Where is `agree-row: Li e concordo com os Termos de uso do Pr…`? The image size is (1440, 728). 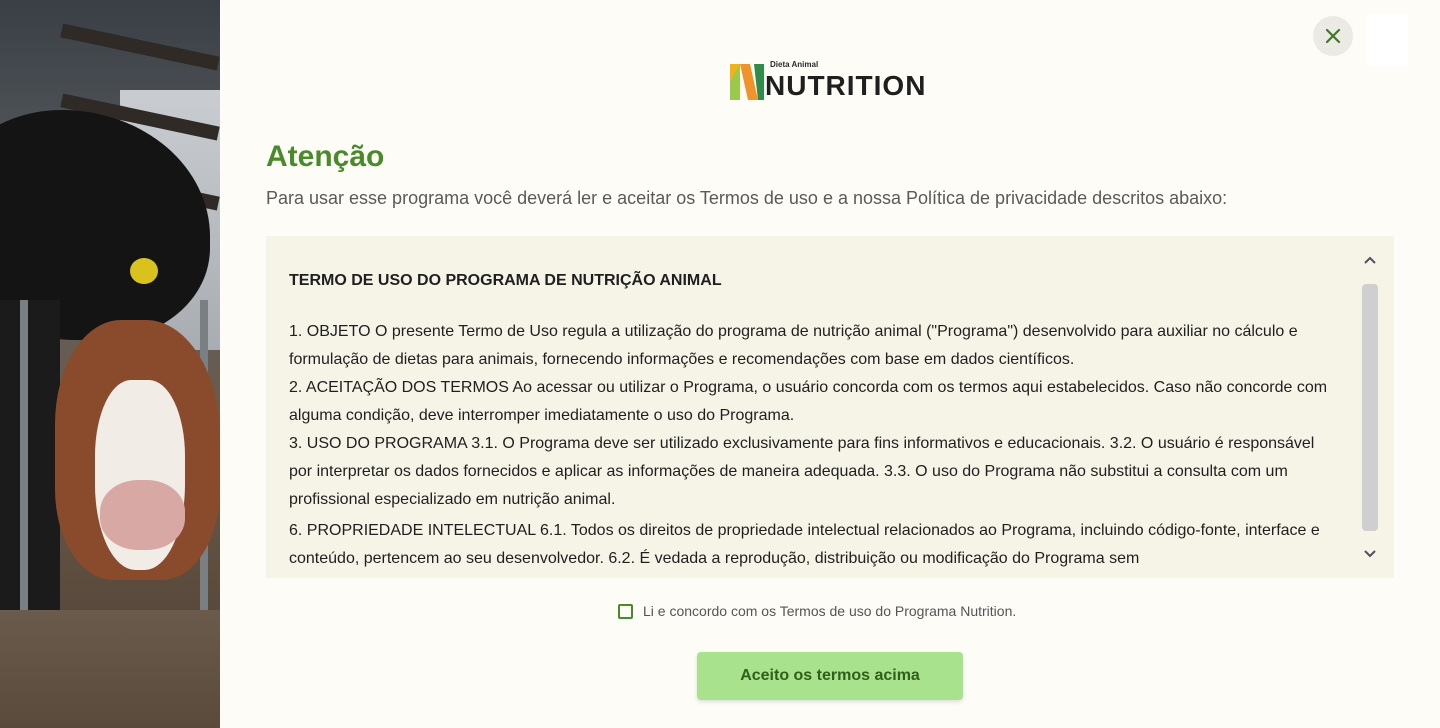
agree-row: Li e concordo com os Termos de uso do Pr… is located at coordinates (817, 611).